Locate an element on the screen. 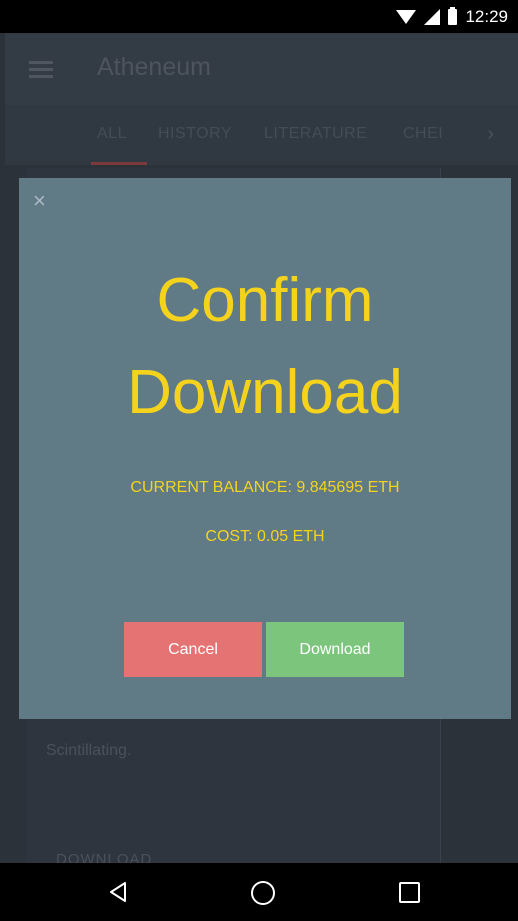 The height and width of the screenshot is (921, 518). cost-text: COST: 0.05 ETH is located at coordinates (265, 536).